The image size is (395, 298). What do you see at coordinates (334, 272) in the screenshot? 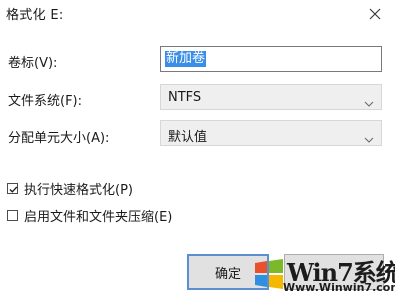
I see `cancel-button` at bounding box center [334, 272].